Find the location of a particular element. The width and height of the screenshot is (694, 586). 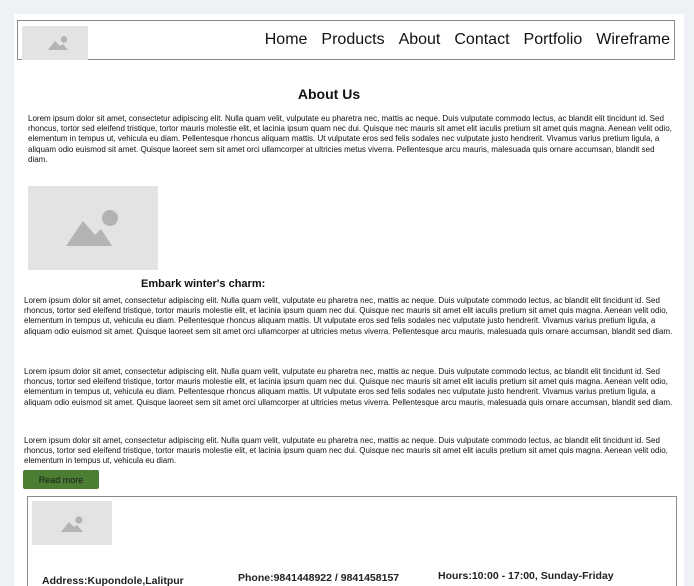

nav-home: Home is located at coordinates (286, 40).